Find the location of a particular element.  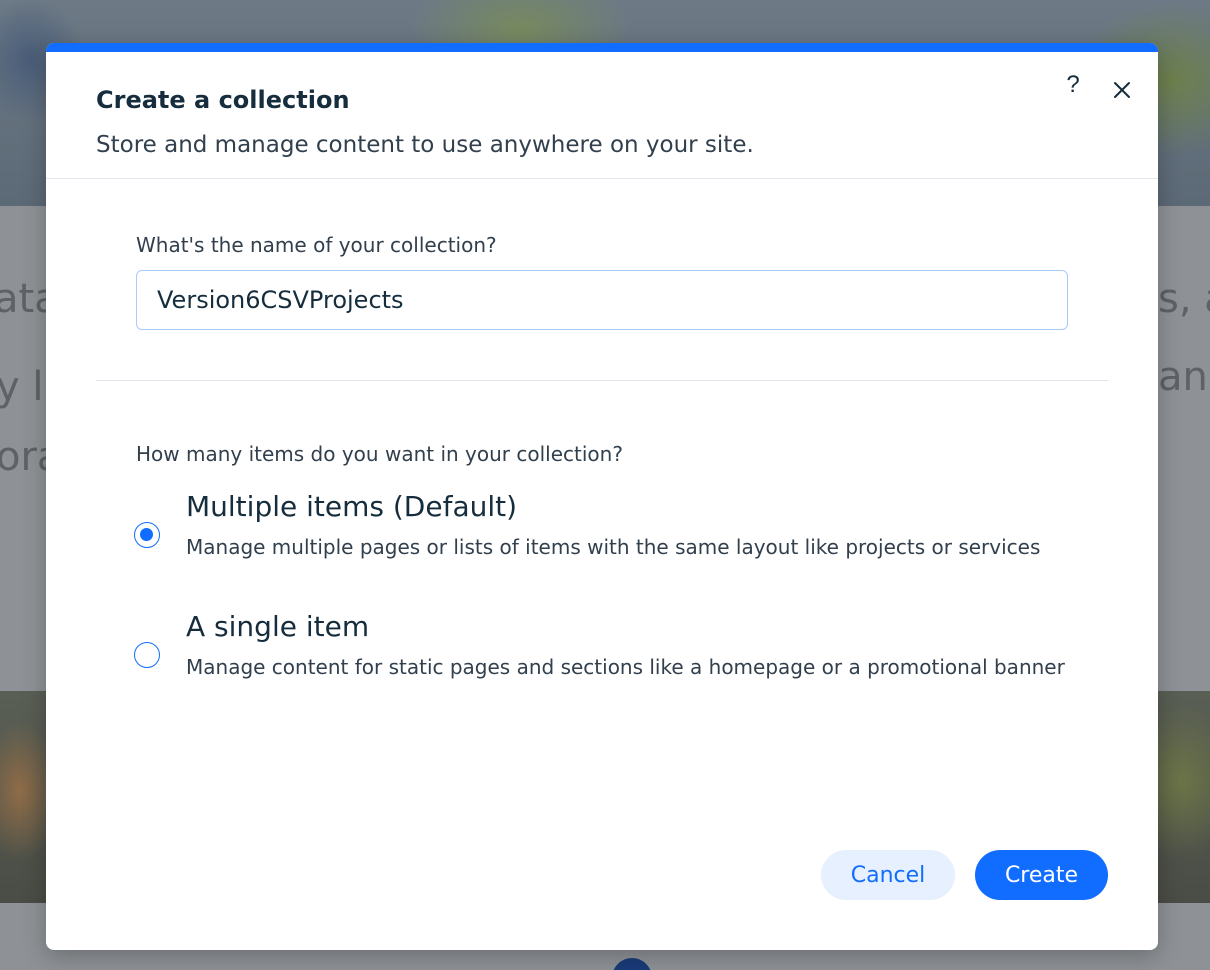

cancel-button: Cancel is located at coordinates (888, 875).